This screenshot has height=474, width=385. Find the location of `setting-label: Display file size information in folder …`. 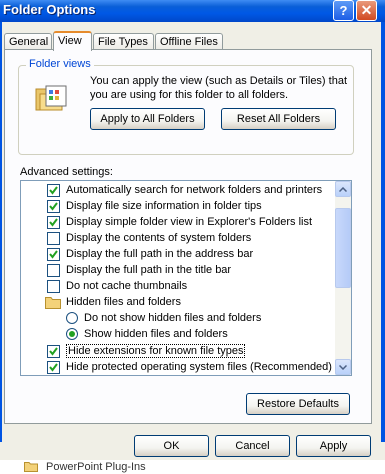

setting-label: Display file size information in folder … is located at coordinates (164, 206).